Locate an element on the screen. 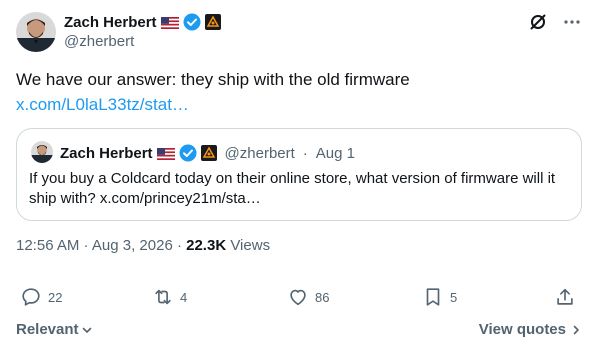 This screenshot has width=598, height=351. author-handle: @zherbert is located at coordinates (99, 41).